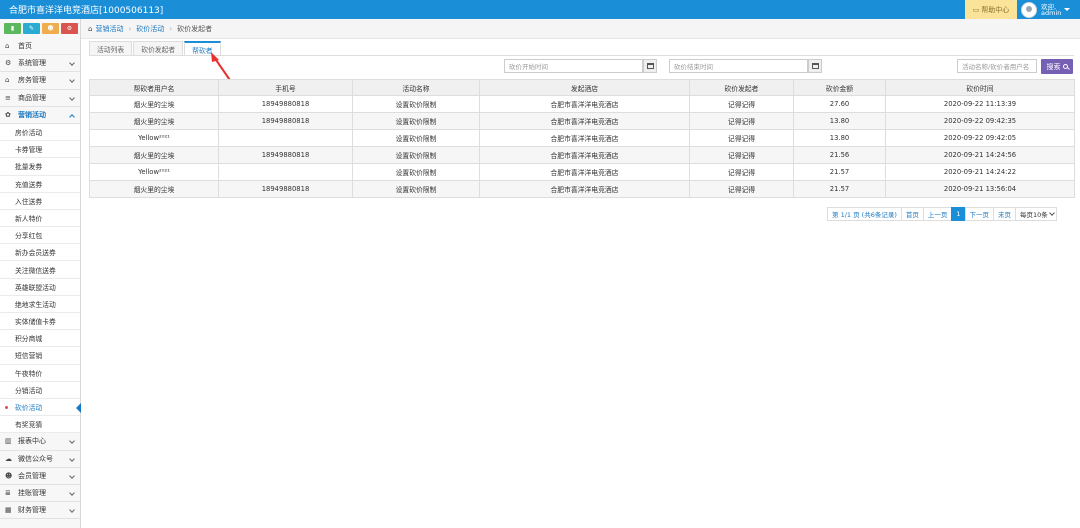  Describe the element at coordinates (35, 322) in the screenshot. I see `submenu-item-label: 实体储值卡券` at that location.